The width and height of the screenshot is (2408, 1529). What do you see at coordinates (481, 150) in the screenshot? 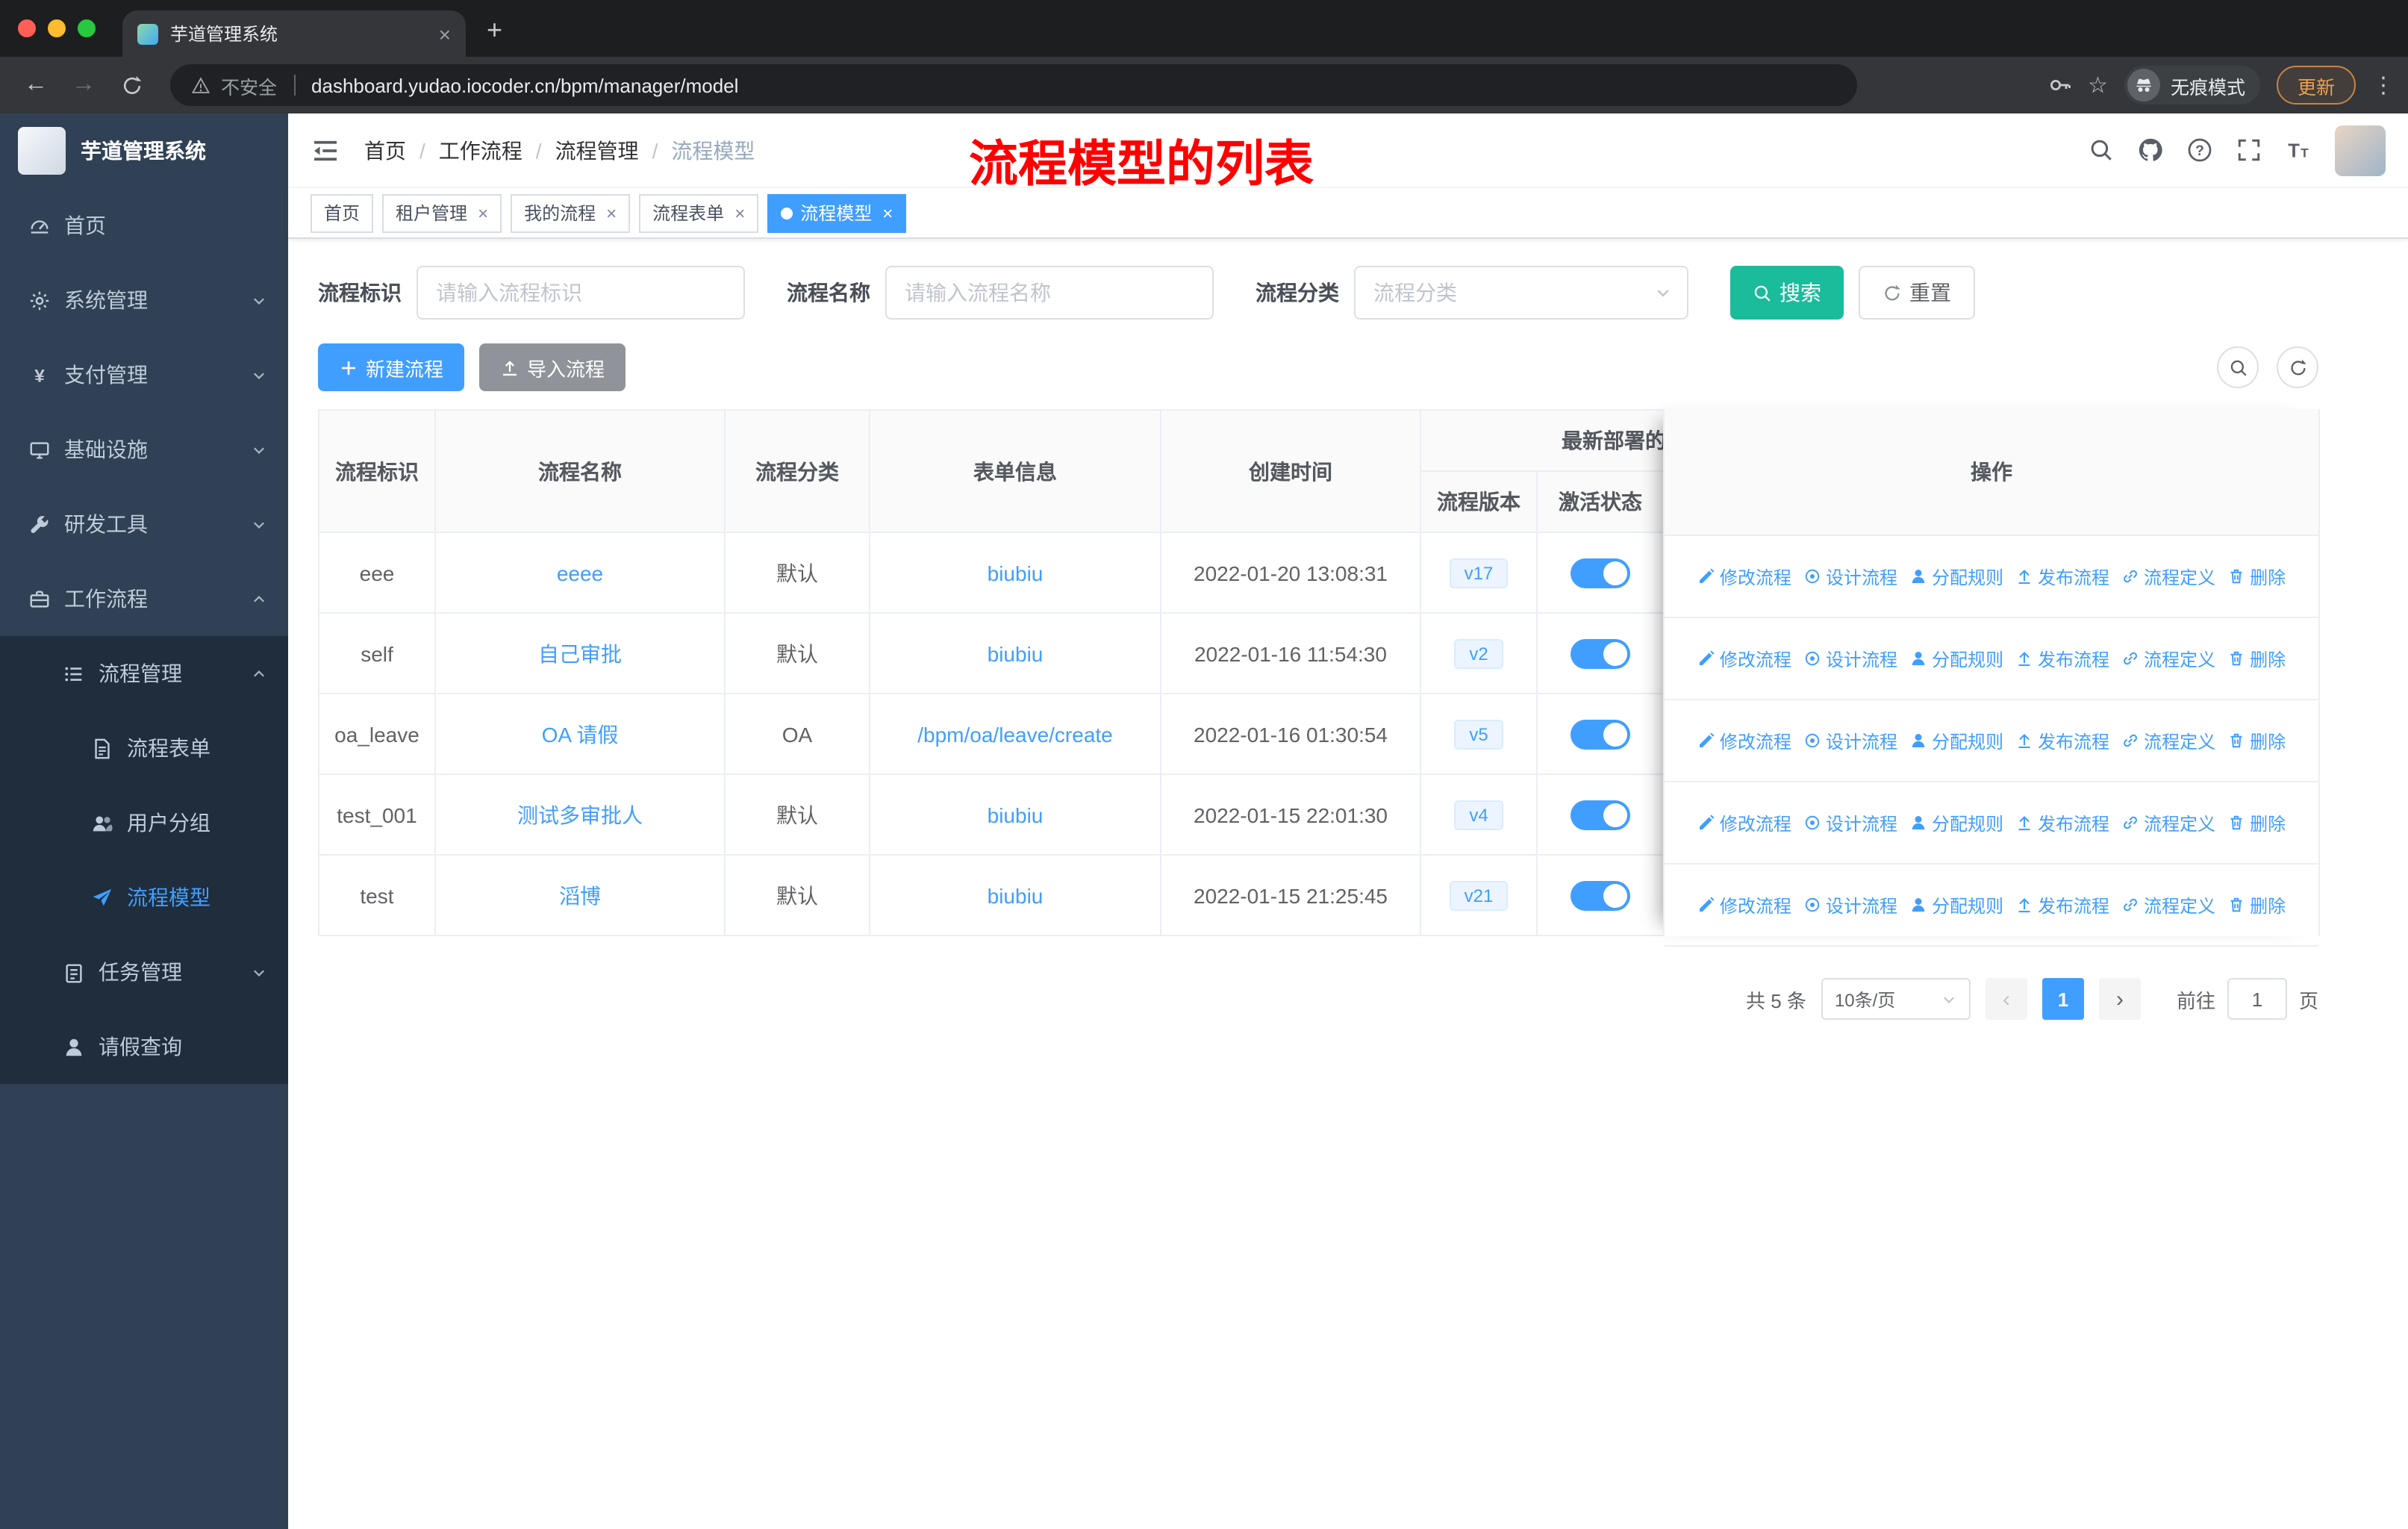
I see `breadcrumb-item: 工作流程` at bounding box center [481, 150].